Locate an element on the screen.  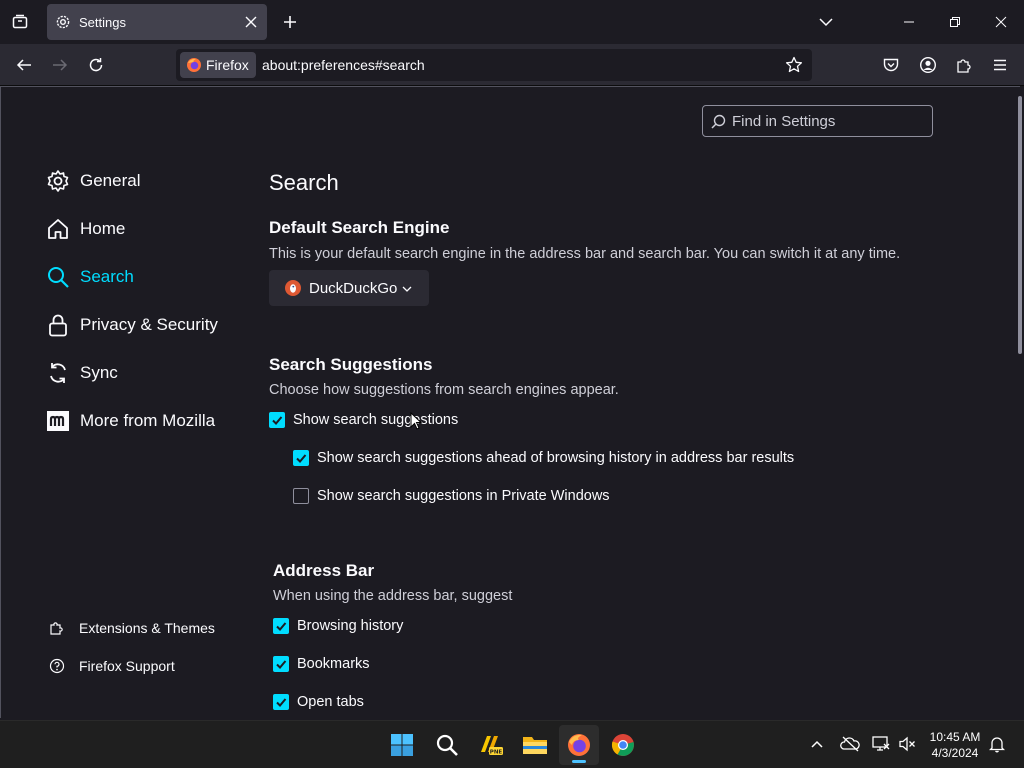
chrome-taskbar-button is located at coordinates (623, 745).